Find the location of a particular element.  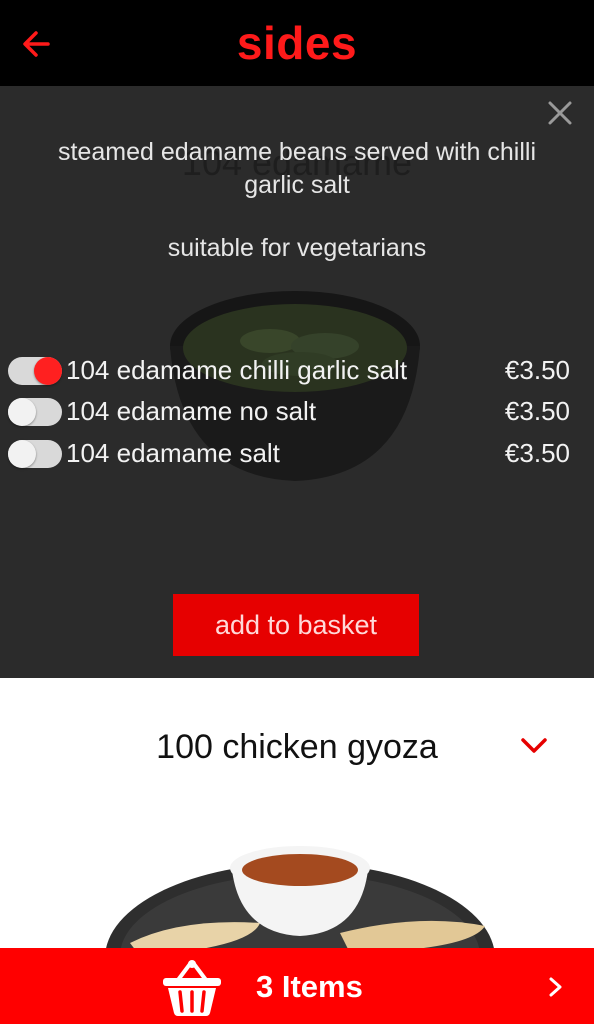

app-header: sides is located at coordinates (297, 43).